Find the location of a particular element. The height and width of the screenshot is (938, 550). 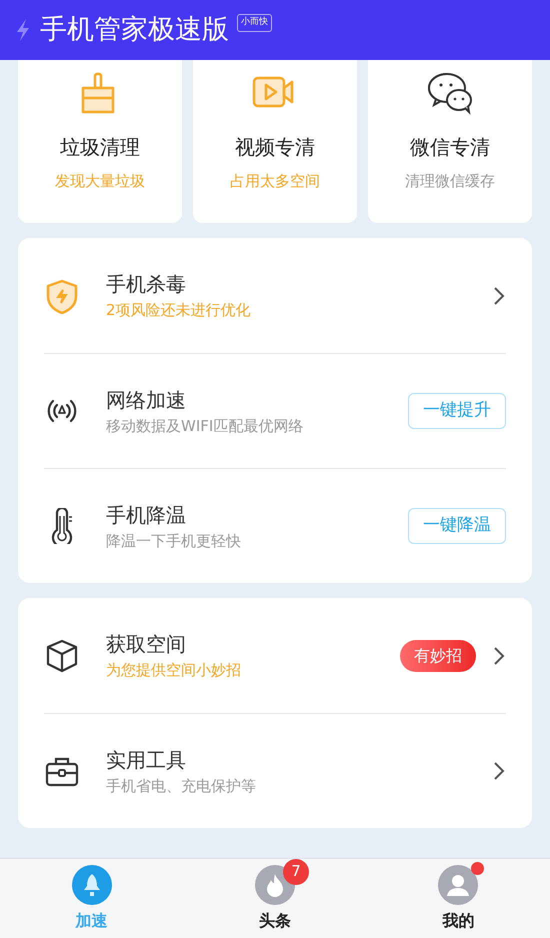

tab-item: 我的 is located at coordinates (458, 898).